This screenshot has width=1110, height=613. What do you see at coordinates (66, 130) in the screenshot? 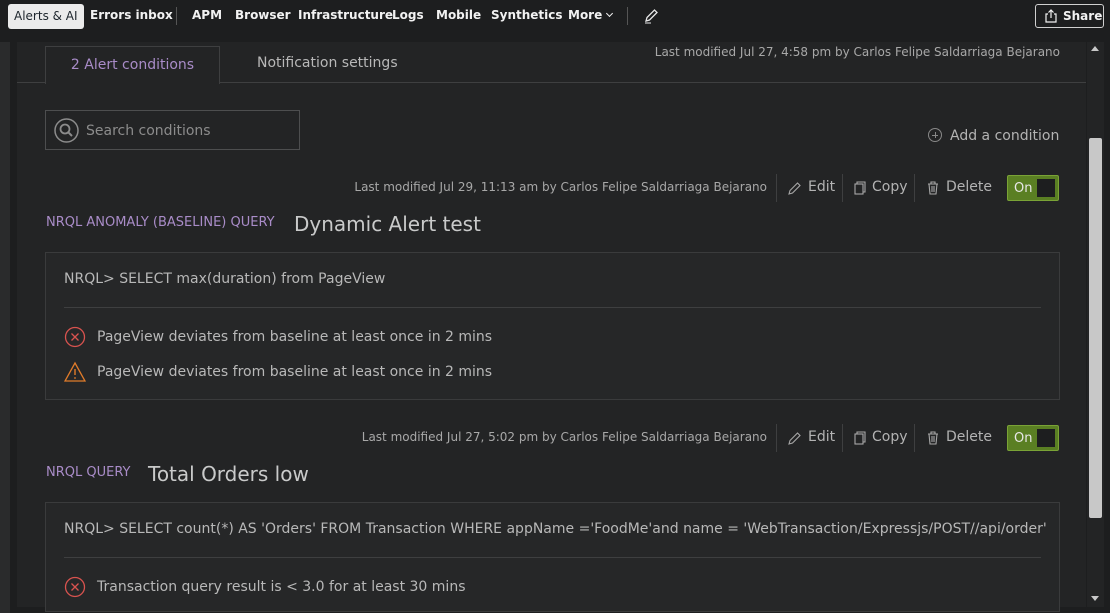
I see `search-icon` at bounding box center [66, 130].